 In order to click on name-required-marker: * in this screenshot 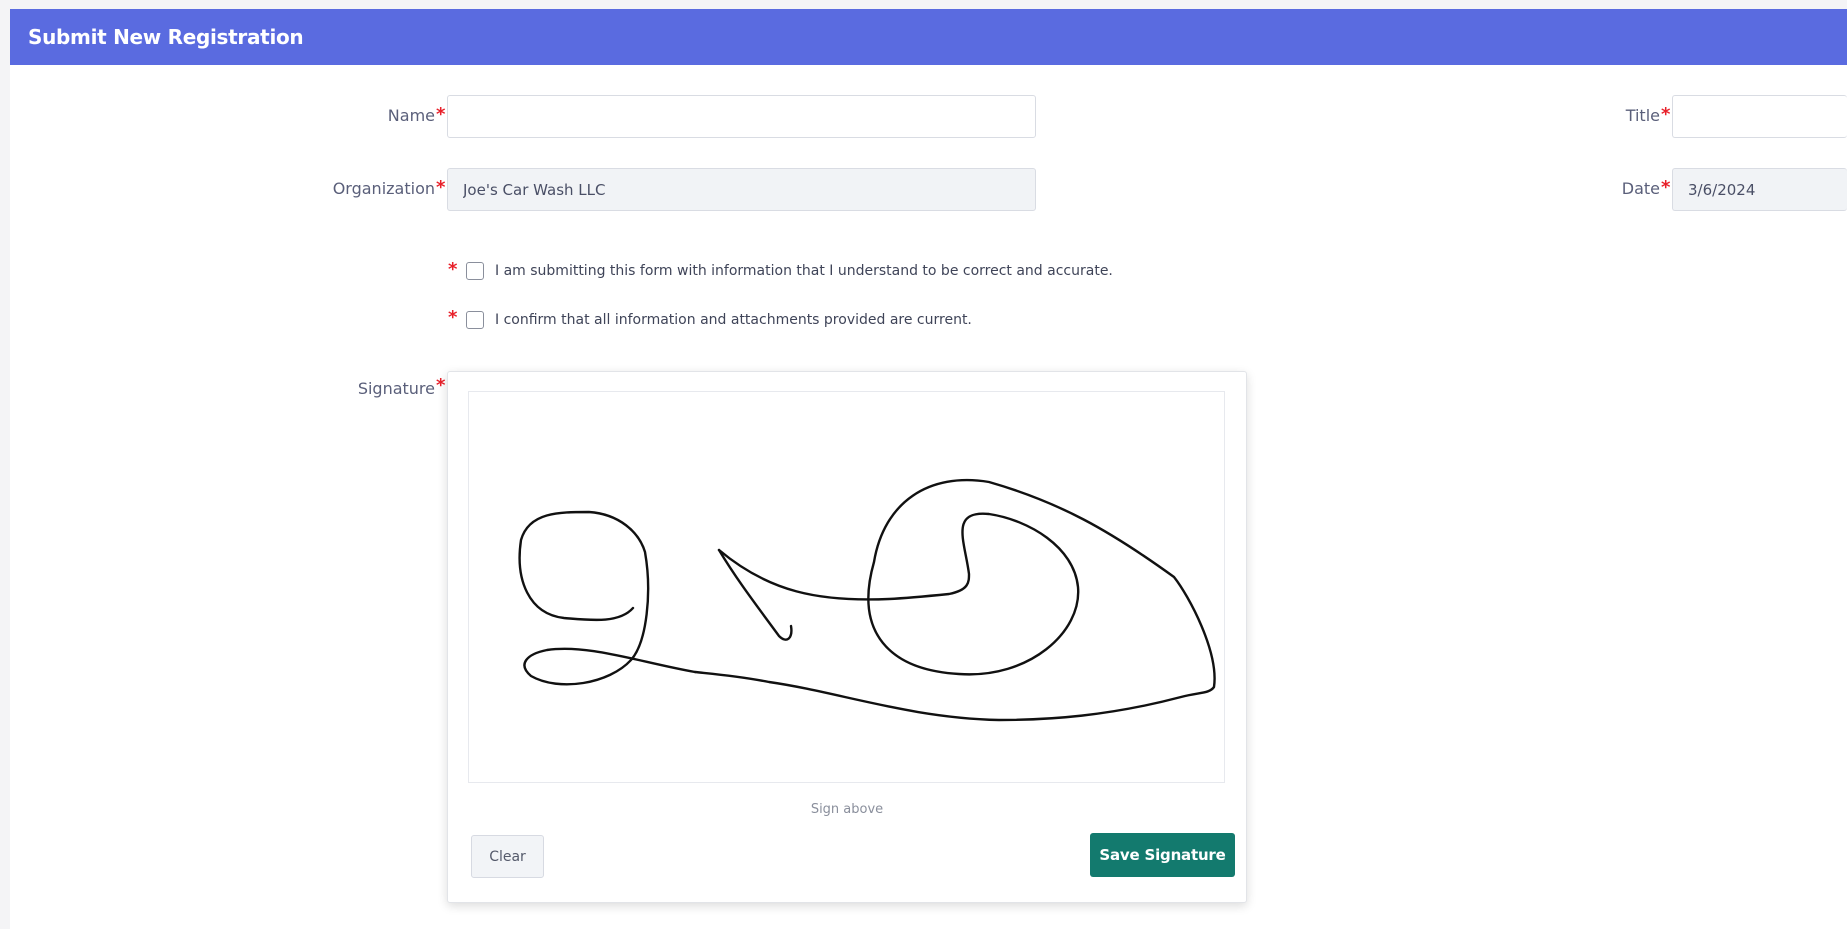, I will do `click(441, 114)`.